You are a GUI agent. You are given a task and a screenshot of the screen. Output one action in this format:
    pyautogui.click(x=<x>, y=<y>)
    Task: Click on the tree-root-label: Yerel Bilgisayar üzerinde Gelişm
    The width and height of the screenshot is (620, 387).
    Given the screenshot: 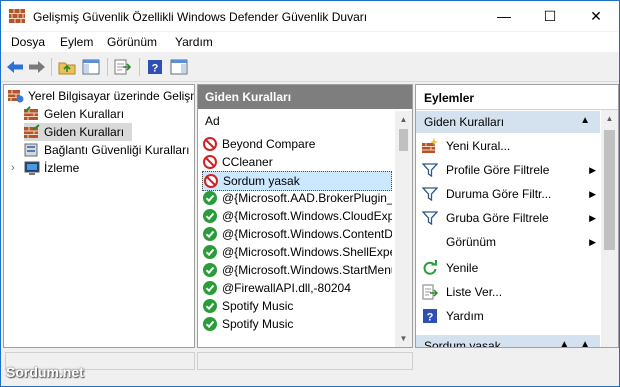 What is the action you would take?
    pyautogui.click(x=111, y=96)
    